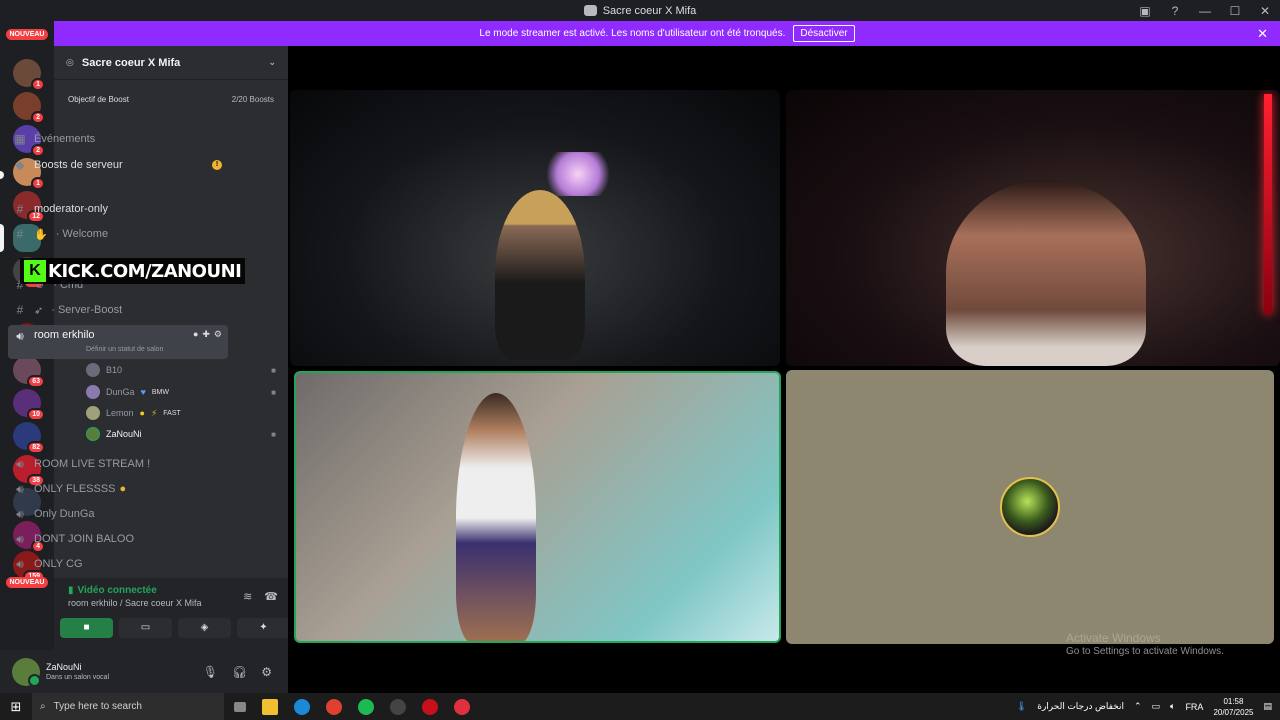 This screenshot has width=1280, height=720. Describe the element at coordinates (218, 334) in the screenshot. I see `gear-icon: ⚙` at that location.